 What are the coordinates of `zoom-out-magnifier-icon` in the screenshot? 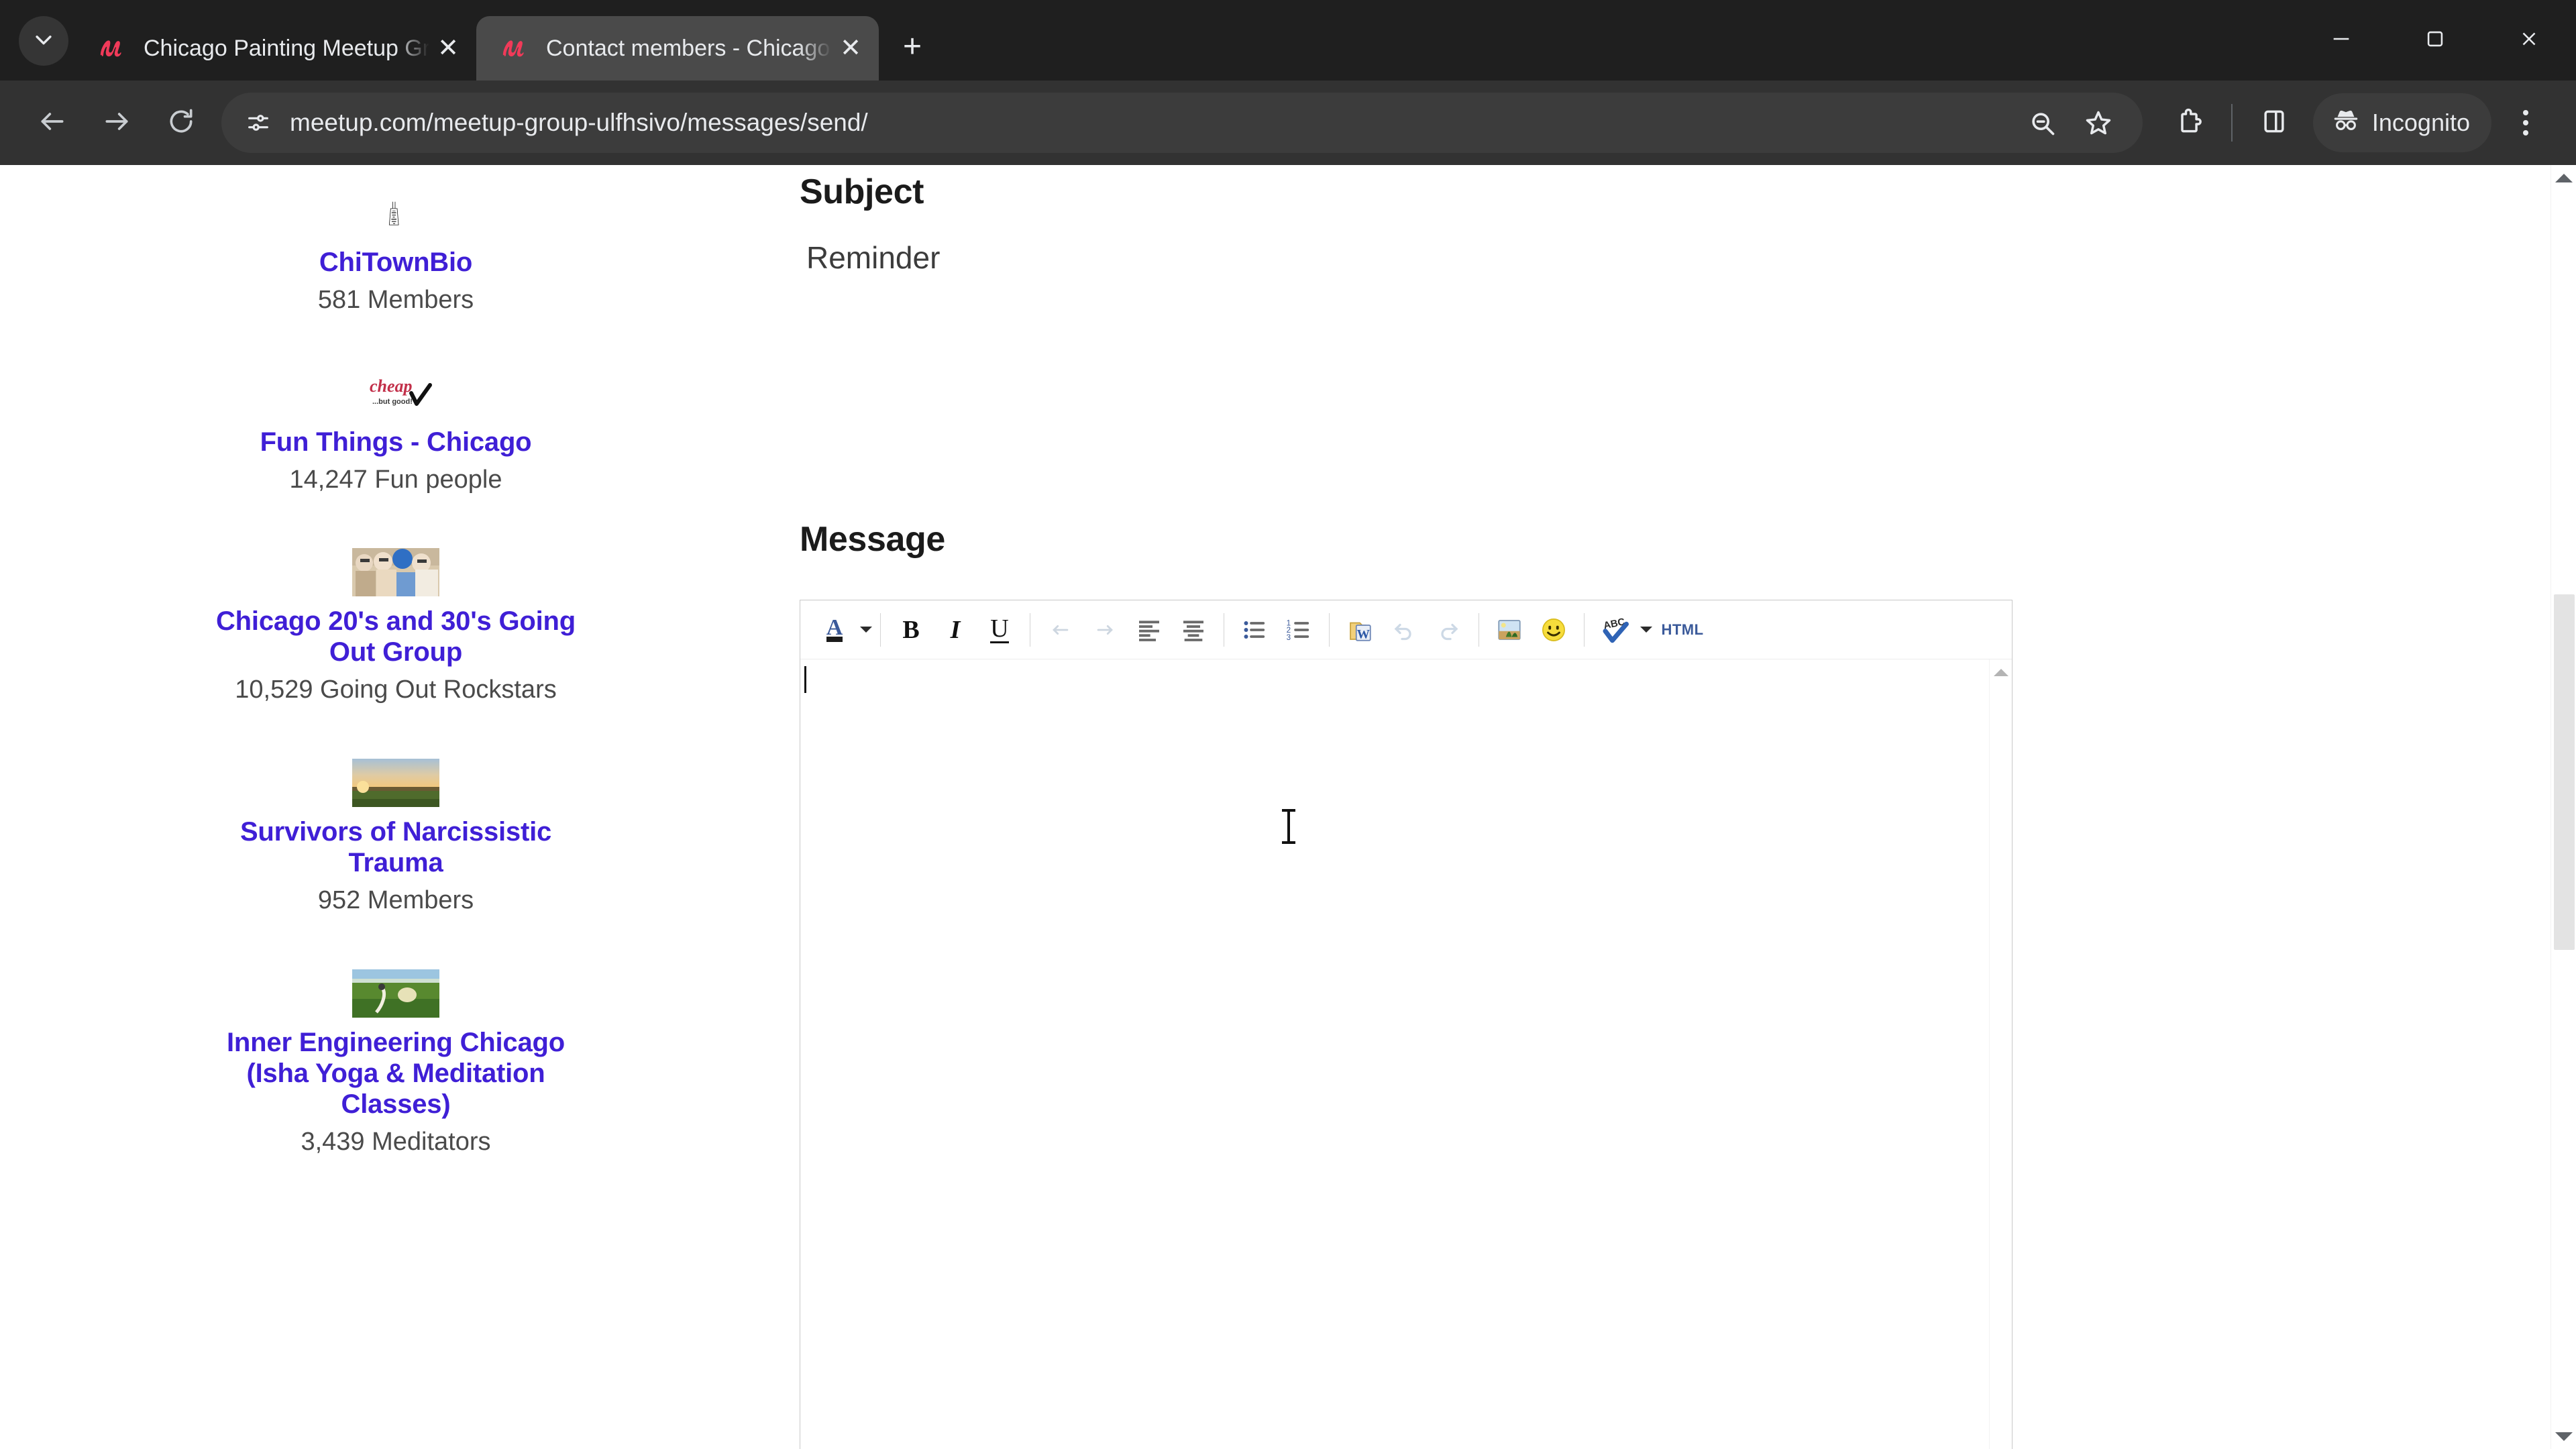 It's located at (2042, 123).